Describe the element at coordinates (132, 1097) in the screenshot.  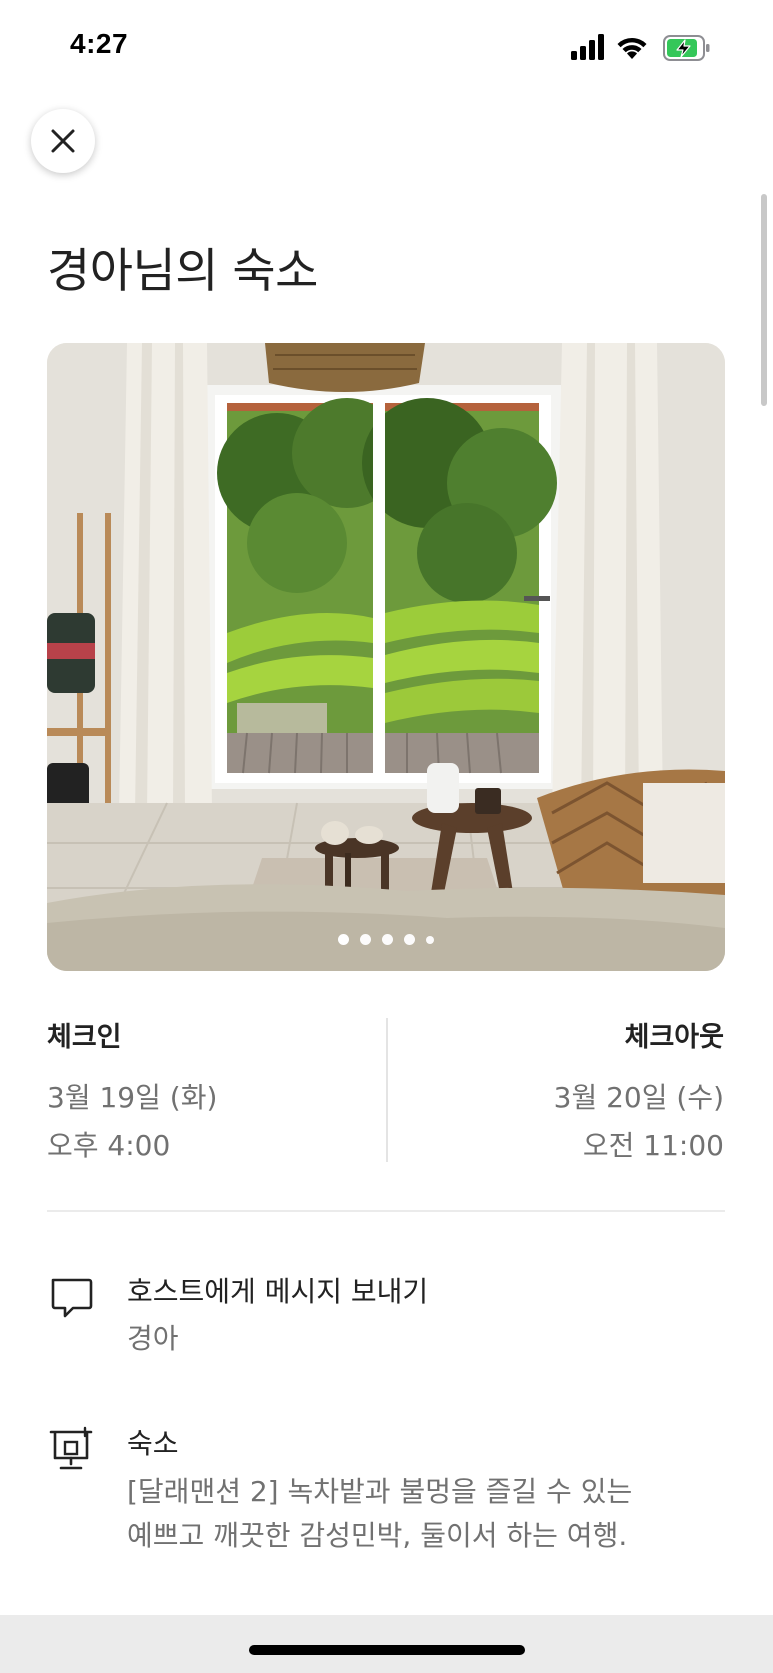
I see `checkin-date: 3월 19일 (화)` at that location.